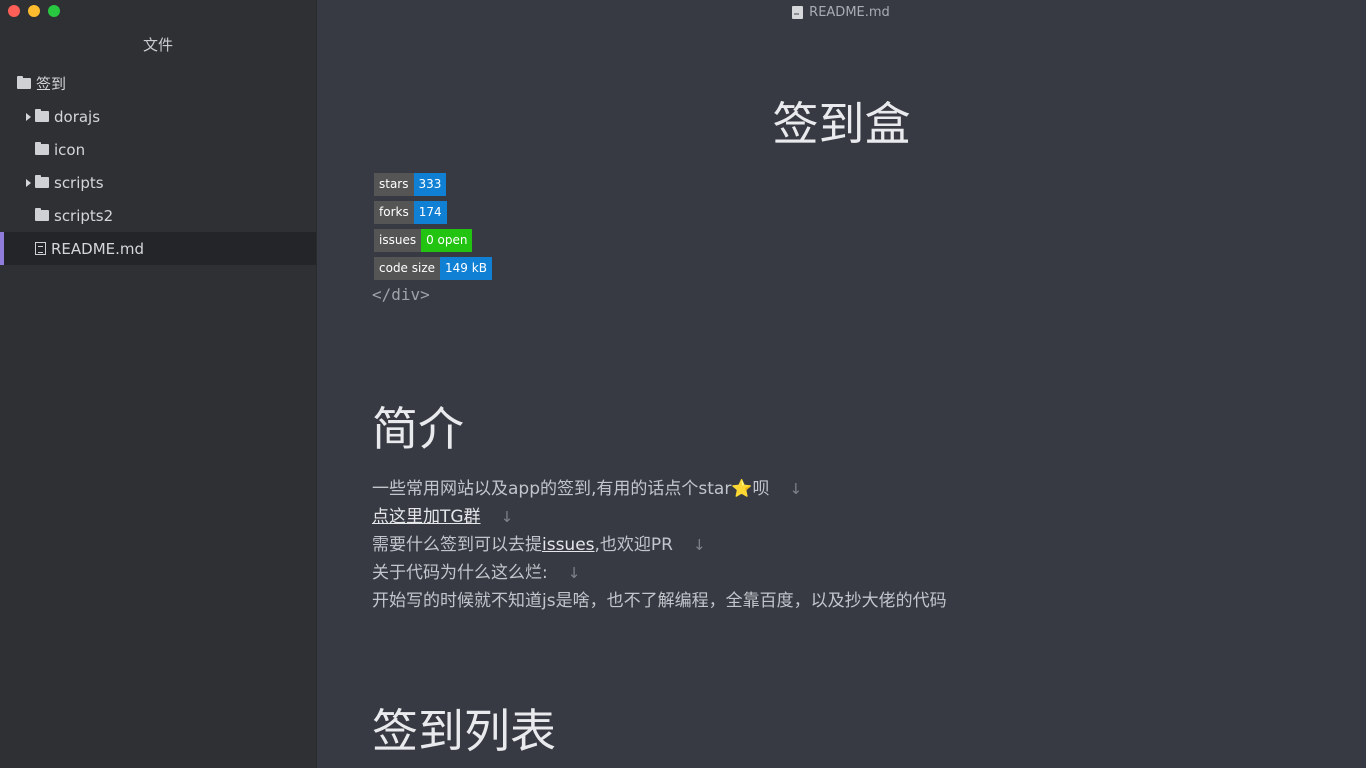 Image resolution: width=1366 pixels, height=768 pixels. I want to click on window-controls, so click(34, 11).